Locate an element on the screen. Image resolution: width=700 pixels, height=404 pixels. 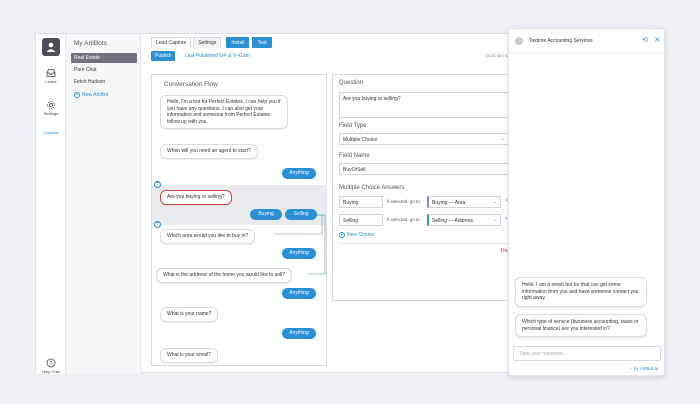
chat-header: Taxtime Accounting Services ⟲ ✕ is located at coordinates (587, 41).